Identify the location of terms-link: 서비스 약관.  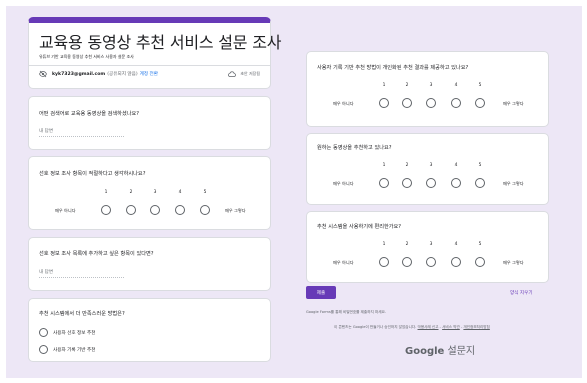
(451, 327).